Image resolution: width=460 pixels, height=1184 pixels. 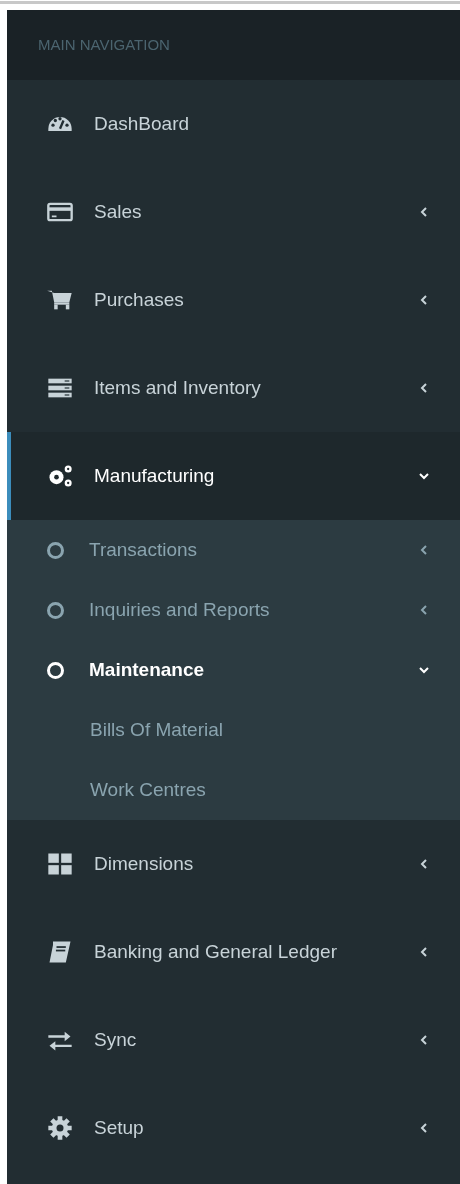 I want to click on section-header: MAIN NAVIGATION, so click(x=233, y=45).